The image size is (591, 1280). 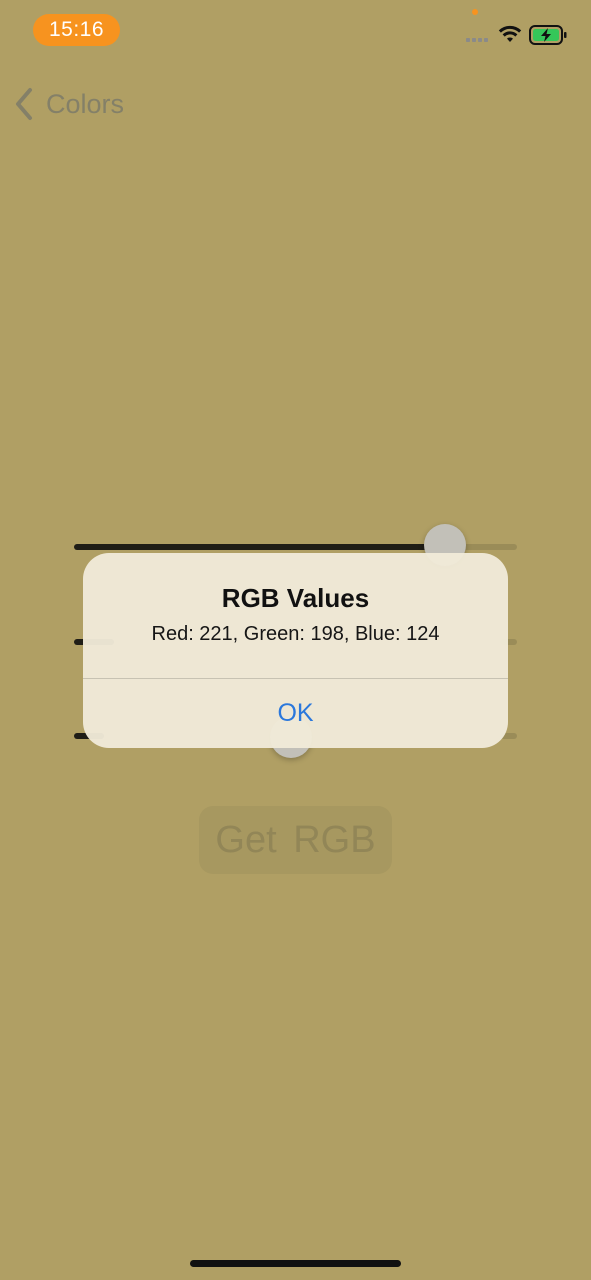 I want to click on chevron-left-icon, so click(x=24, y=104).